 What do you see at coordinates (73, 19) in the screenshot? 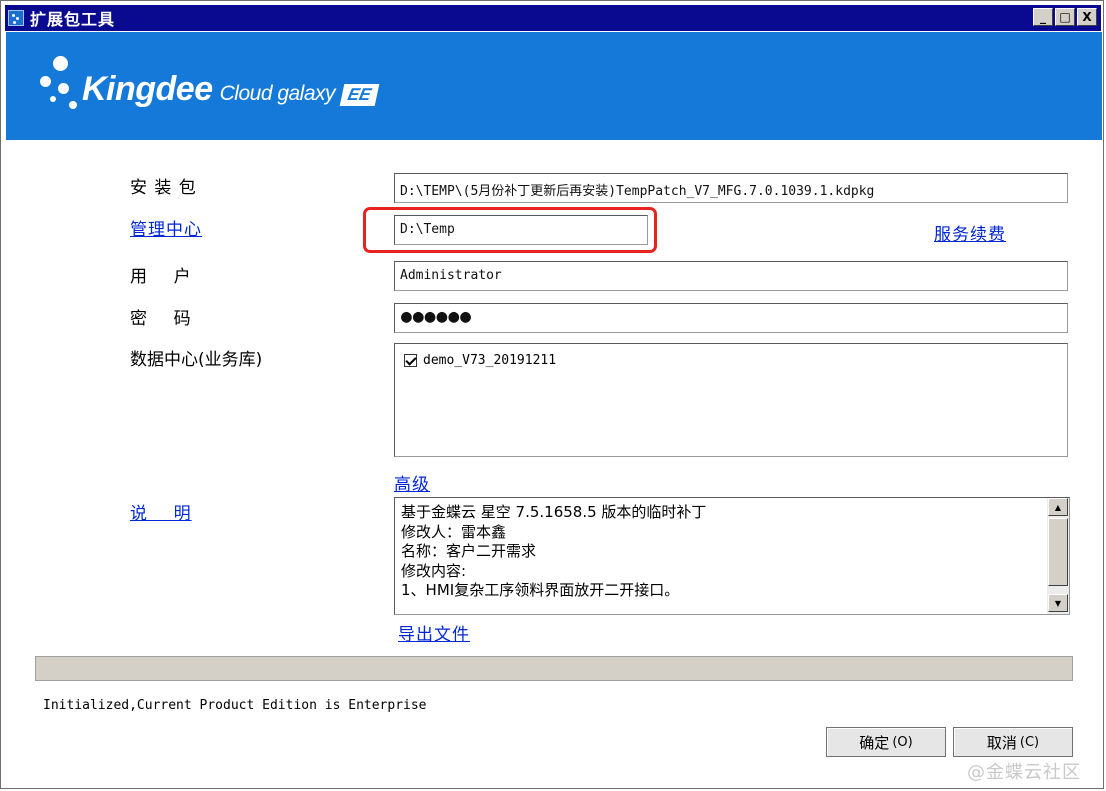
I see `window-title: 扩展包工具` at bounding box center [73, 19].